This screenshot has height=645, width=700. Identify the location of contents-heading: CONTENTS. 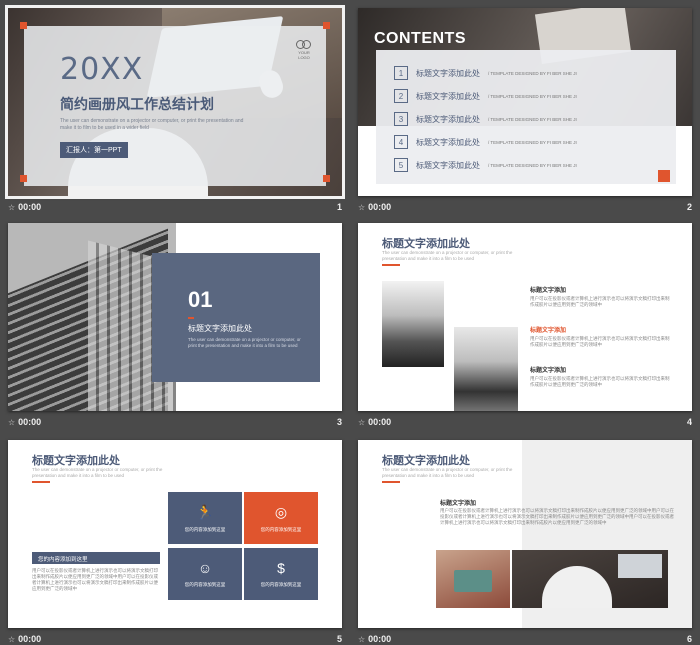
(420, 38).